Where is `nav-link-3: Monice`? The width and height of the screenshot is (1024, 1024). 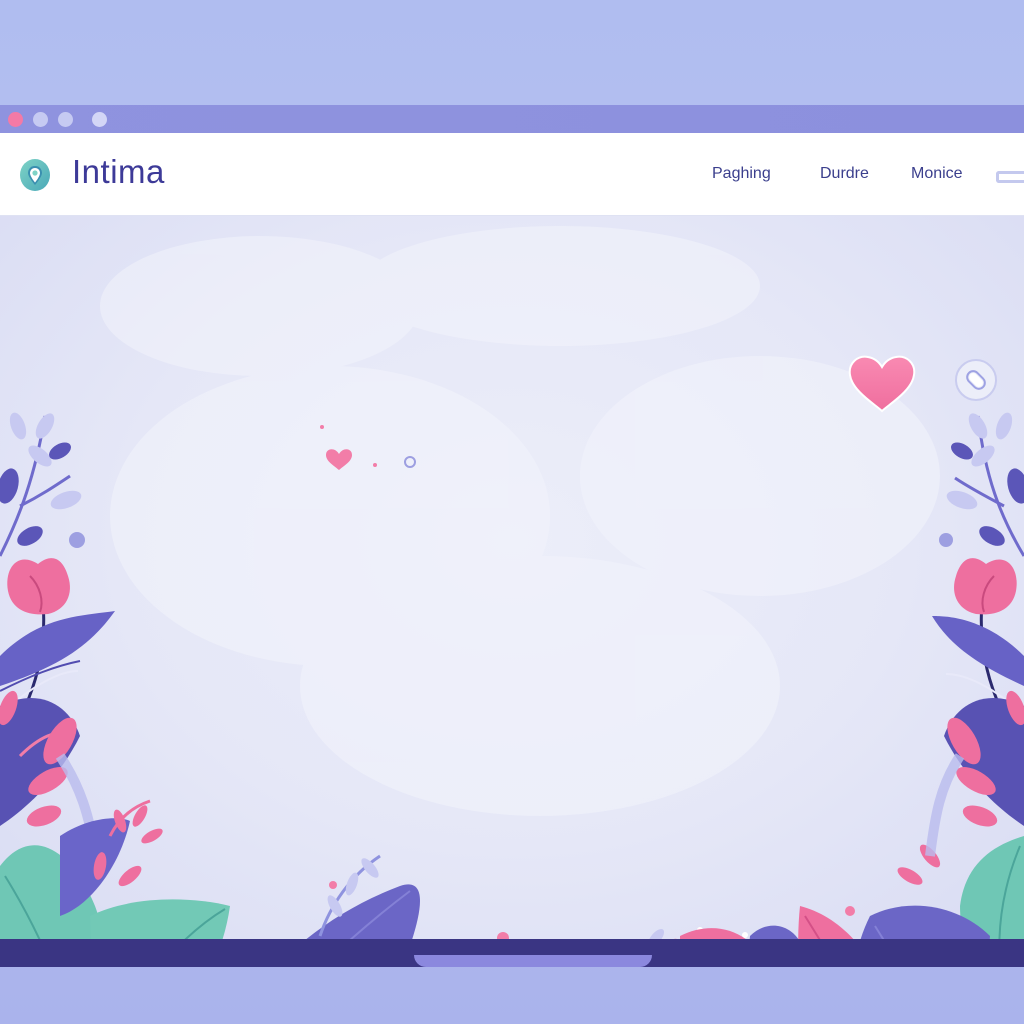 nav-link-3: Monice is located at coordinates (937, 174).